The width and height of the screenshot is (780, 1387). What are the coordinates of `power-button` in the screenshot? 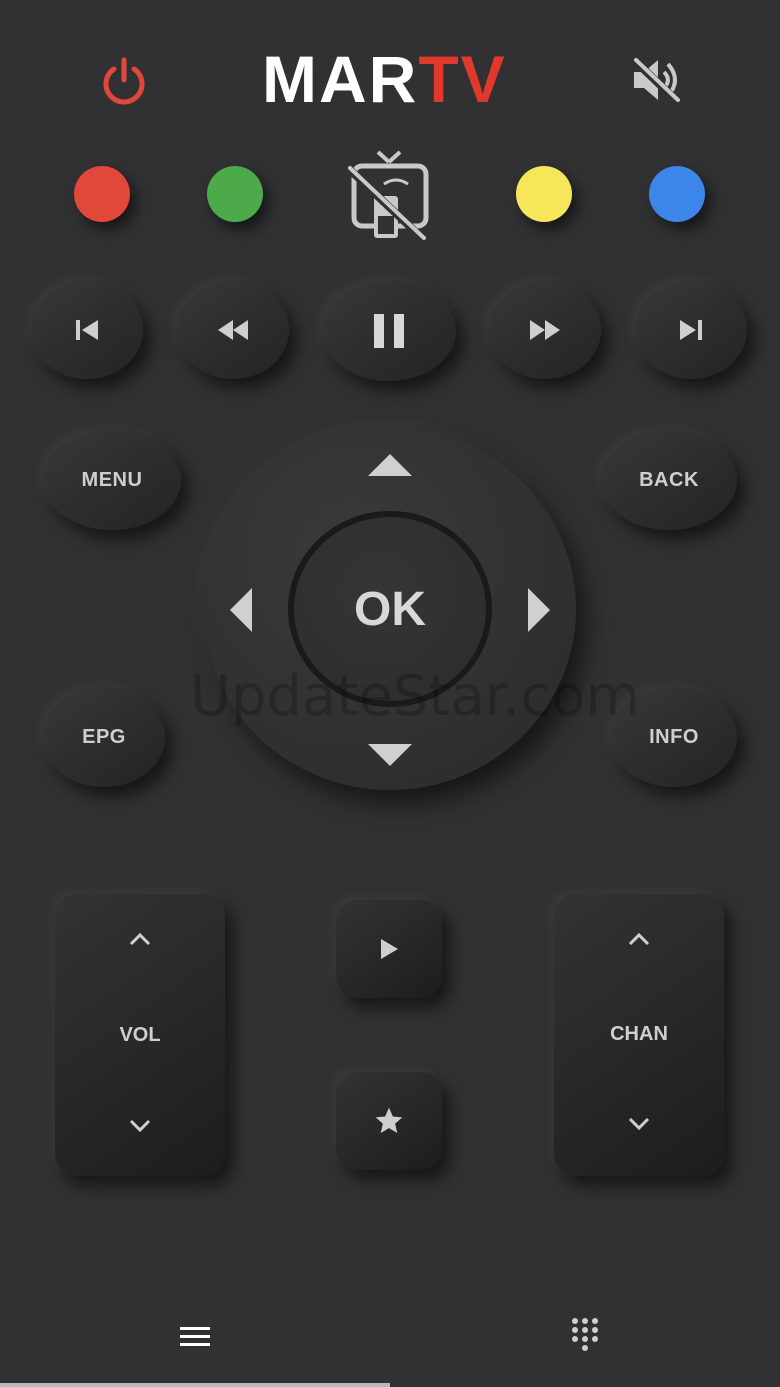 It's located at (124, 80).